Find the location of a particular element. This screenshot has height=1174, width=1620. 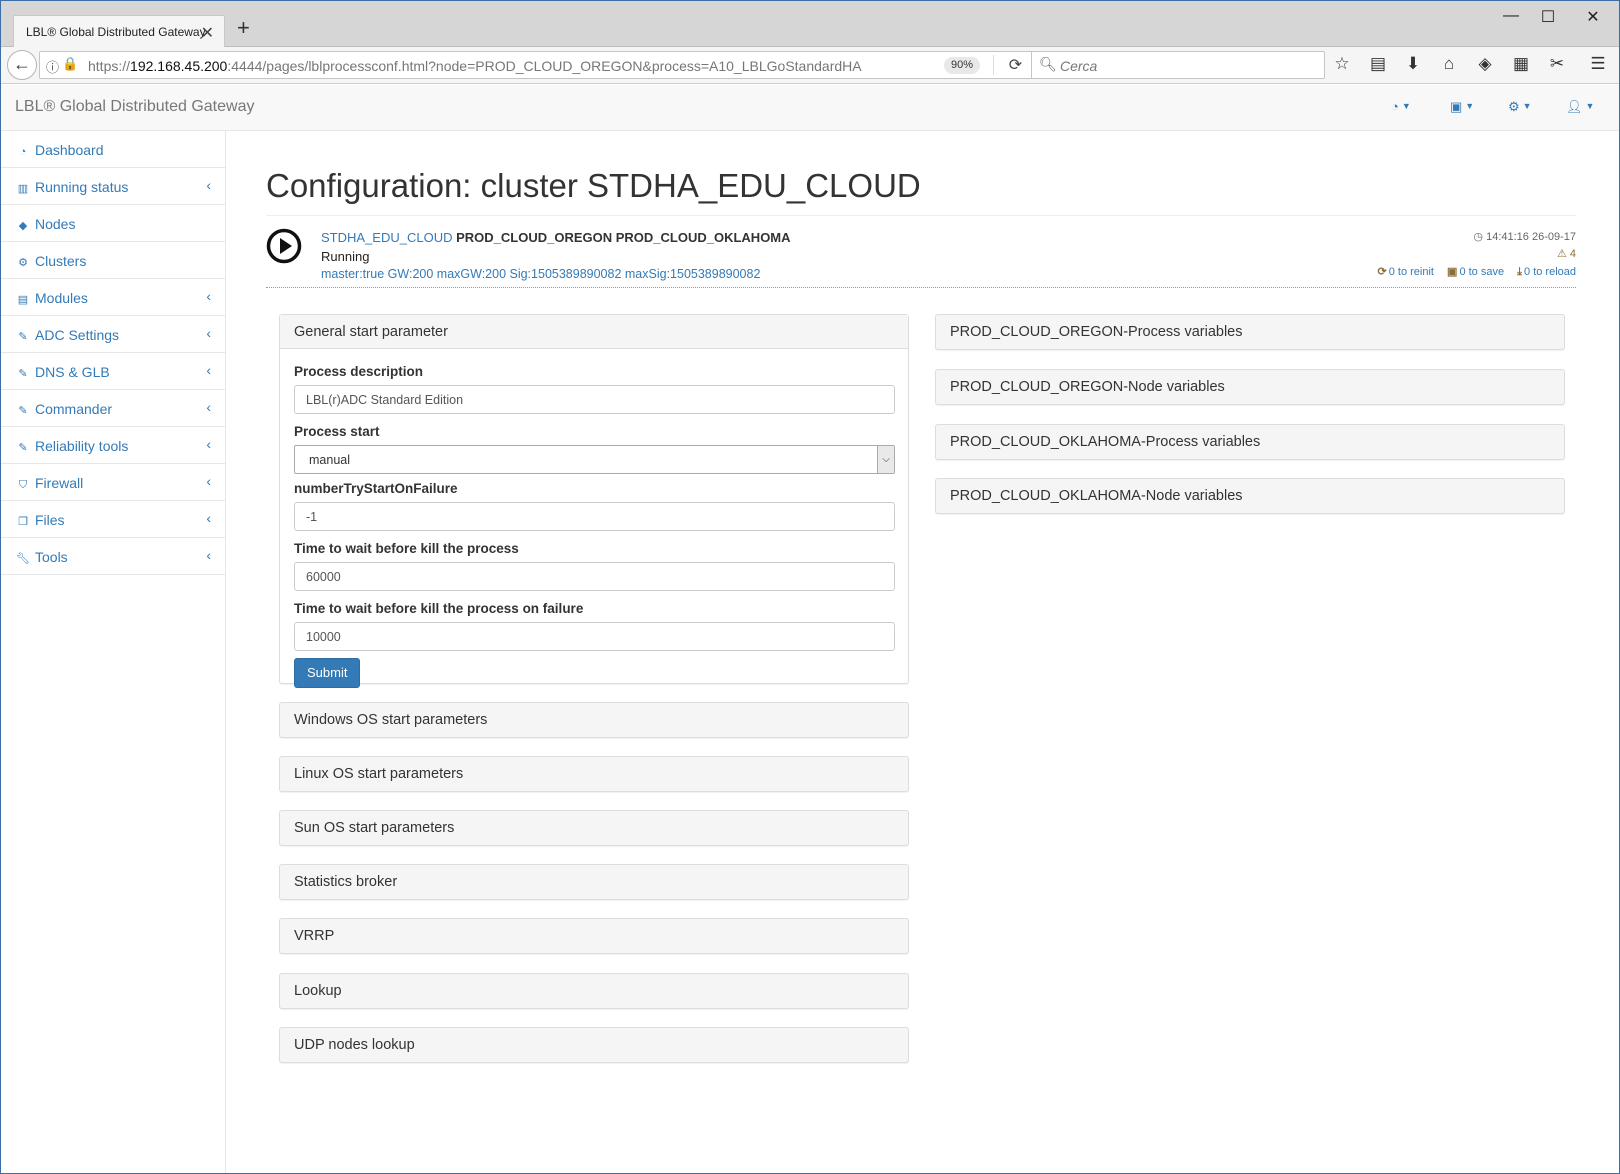

sidebar-item-reliability-tools: ✎ Reliability tools ‹ is located at coordinates (113, 445).